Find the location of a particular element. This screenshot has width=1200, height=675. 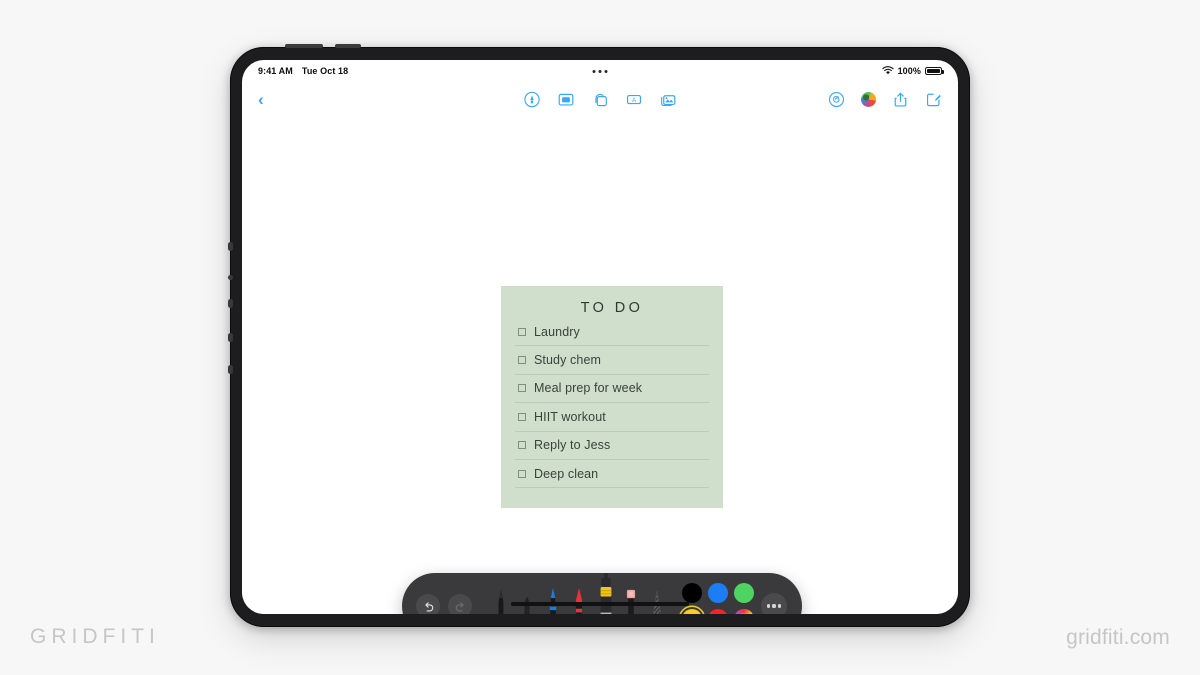

stacked-pages-icon is located at coordinates (600, 99).